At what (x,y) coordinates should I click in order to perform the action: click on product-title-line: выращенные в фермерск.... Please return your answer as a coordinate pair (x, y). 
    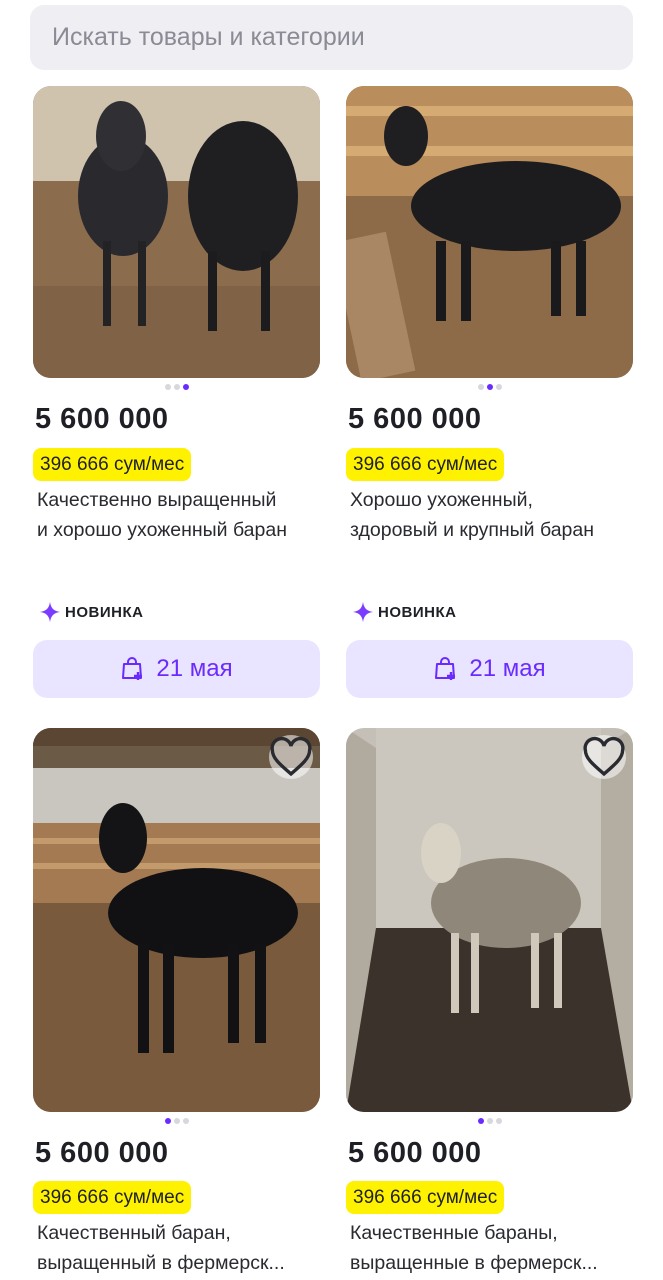
    Looking at the image, I should click on (474, 1263).